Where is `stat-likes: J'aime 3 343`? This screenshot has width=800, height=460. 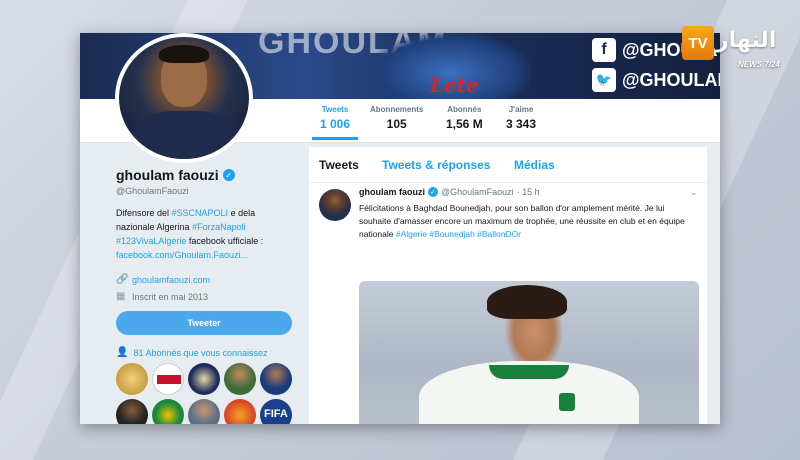
stat-likes: J'aime 3 343 is located at coordinates (521, 118).